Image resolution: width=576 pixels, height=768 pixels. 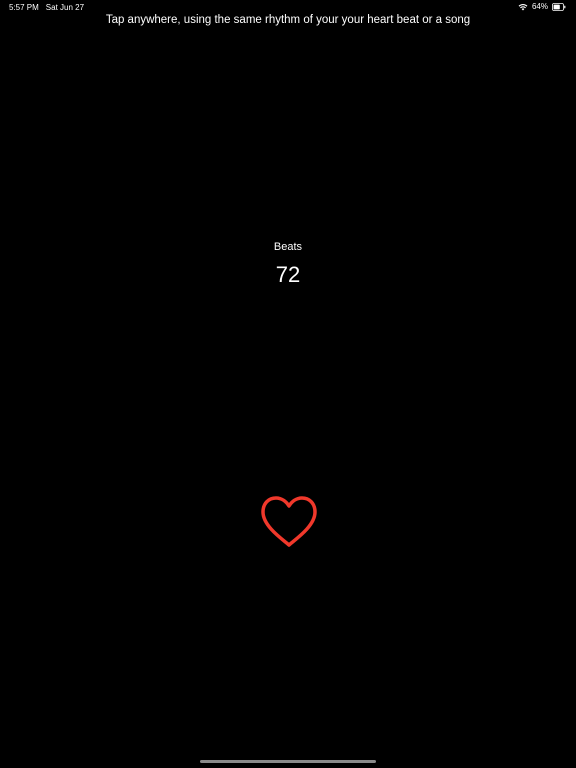 I want to click on battery-icon, so click(x=559, y=6).